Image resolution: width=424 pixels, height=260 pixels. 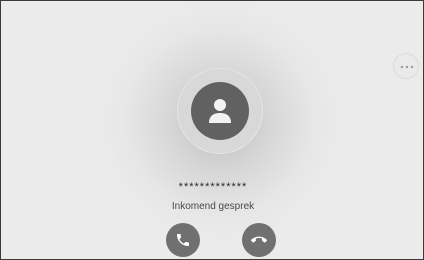 I want to click on phone-hangup-icon, so click(x=259, y=239).